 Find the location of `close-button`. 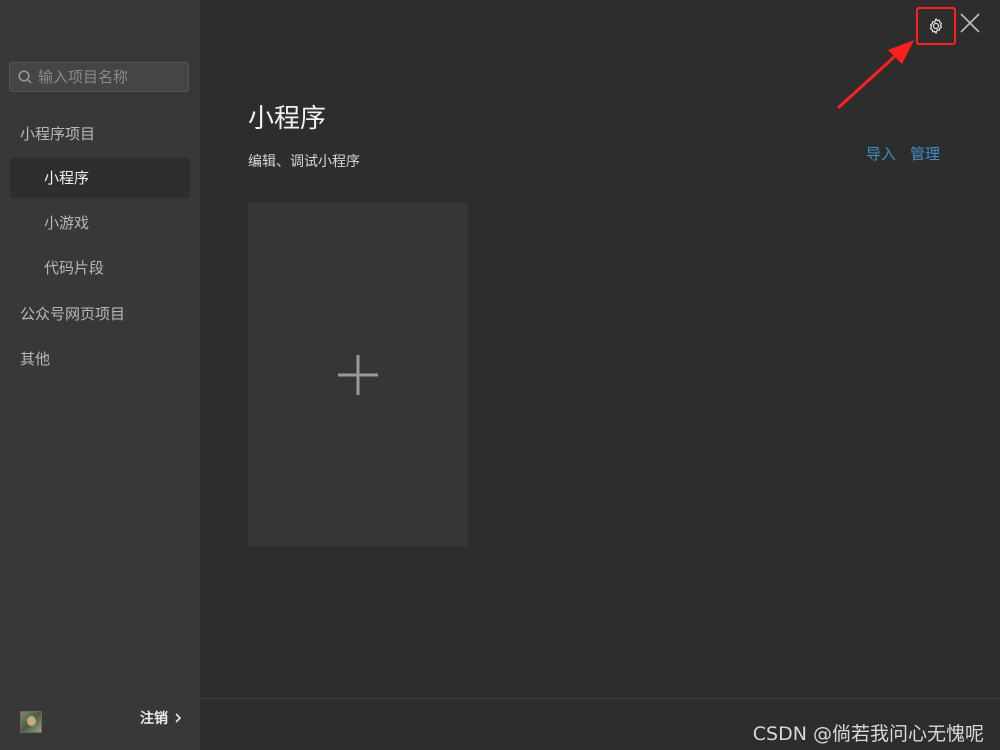

close-button is located at coordinates (970, 23).